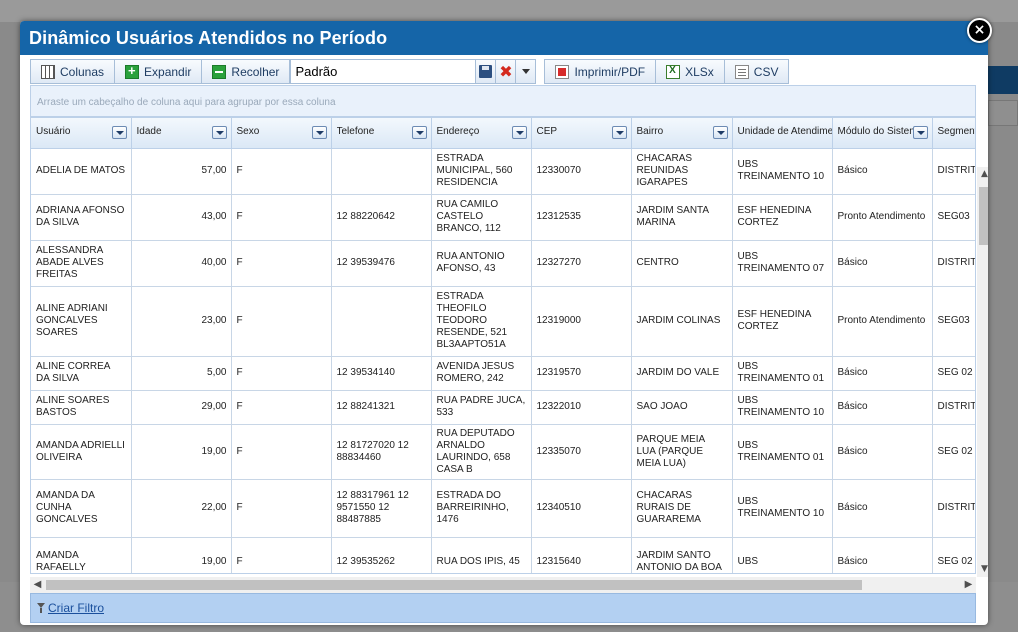 The width and height of the screenshot is (1018, 632). Describe the element at coordinates (509, 11) in the screenshot. I see `background-page-strip` at that location.